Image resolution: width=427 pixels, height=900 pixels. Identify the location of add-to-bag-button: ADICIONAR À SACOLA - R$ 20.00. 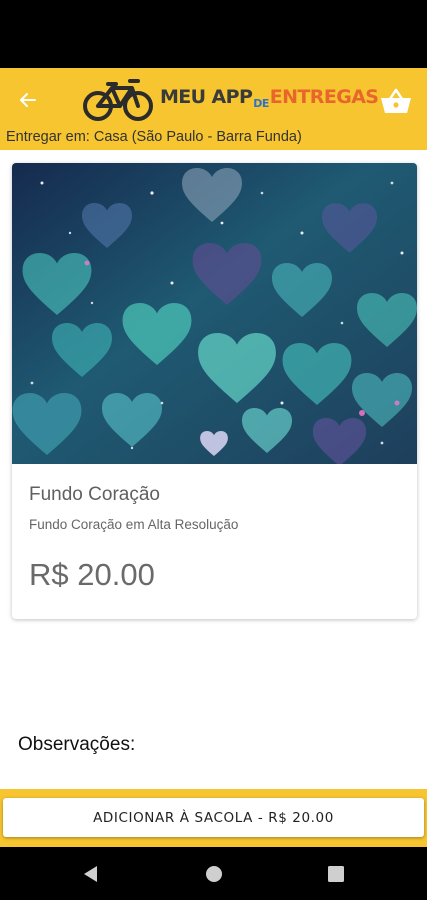
(213, 817).